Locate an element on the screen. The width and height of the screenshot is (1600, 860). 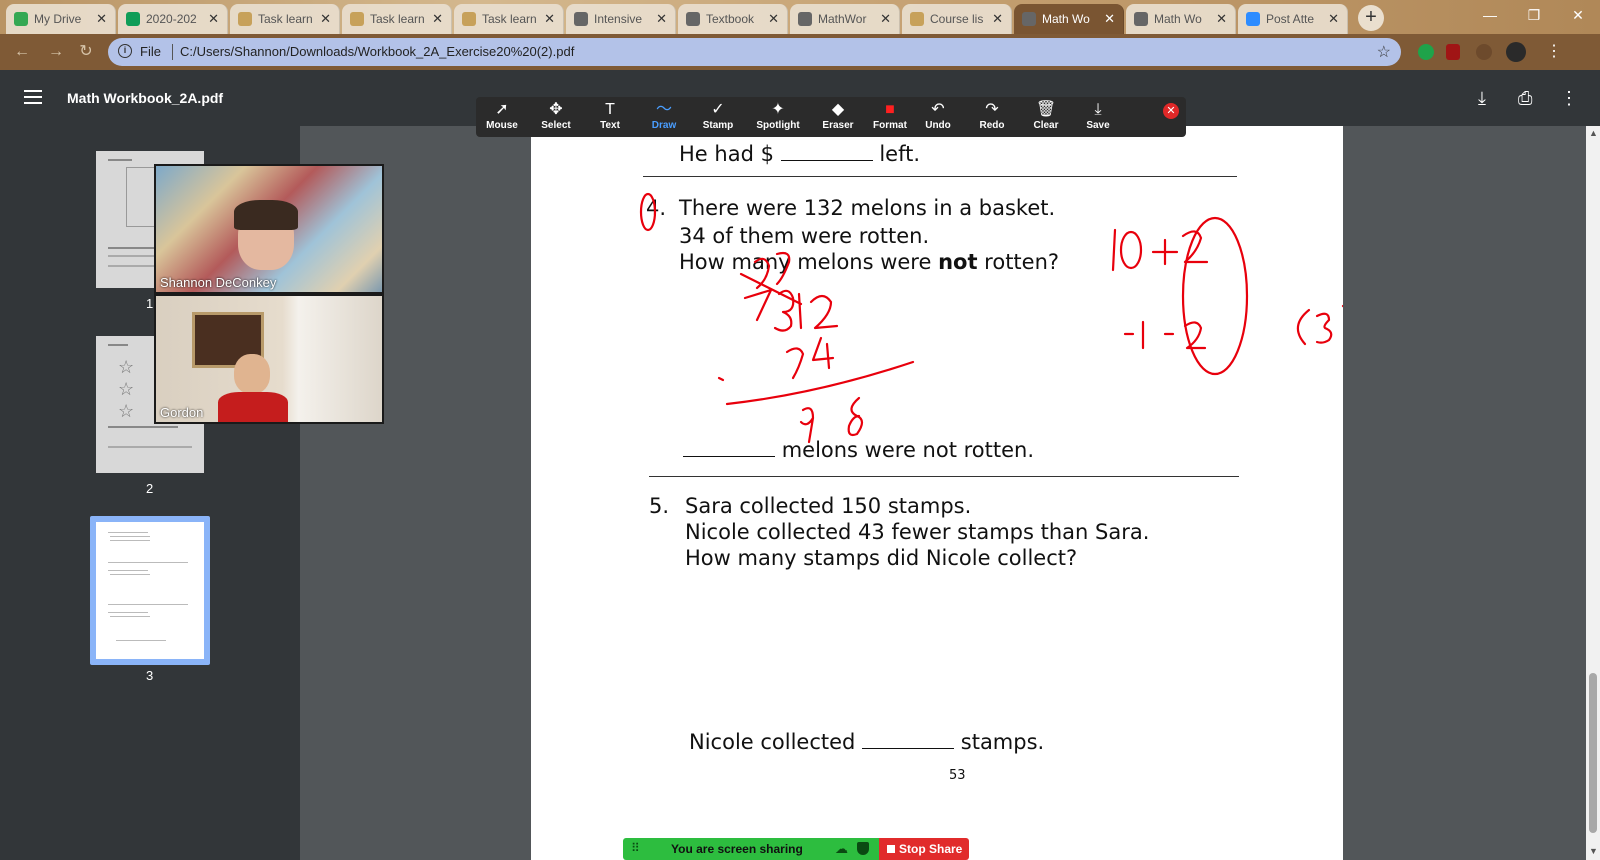
draw-icon: 〜 is located at coordinates (663, 109).